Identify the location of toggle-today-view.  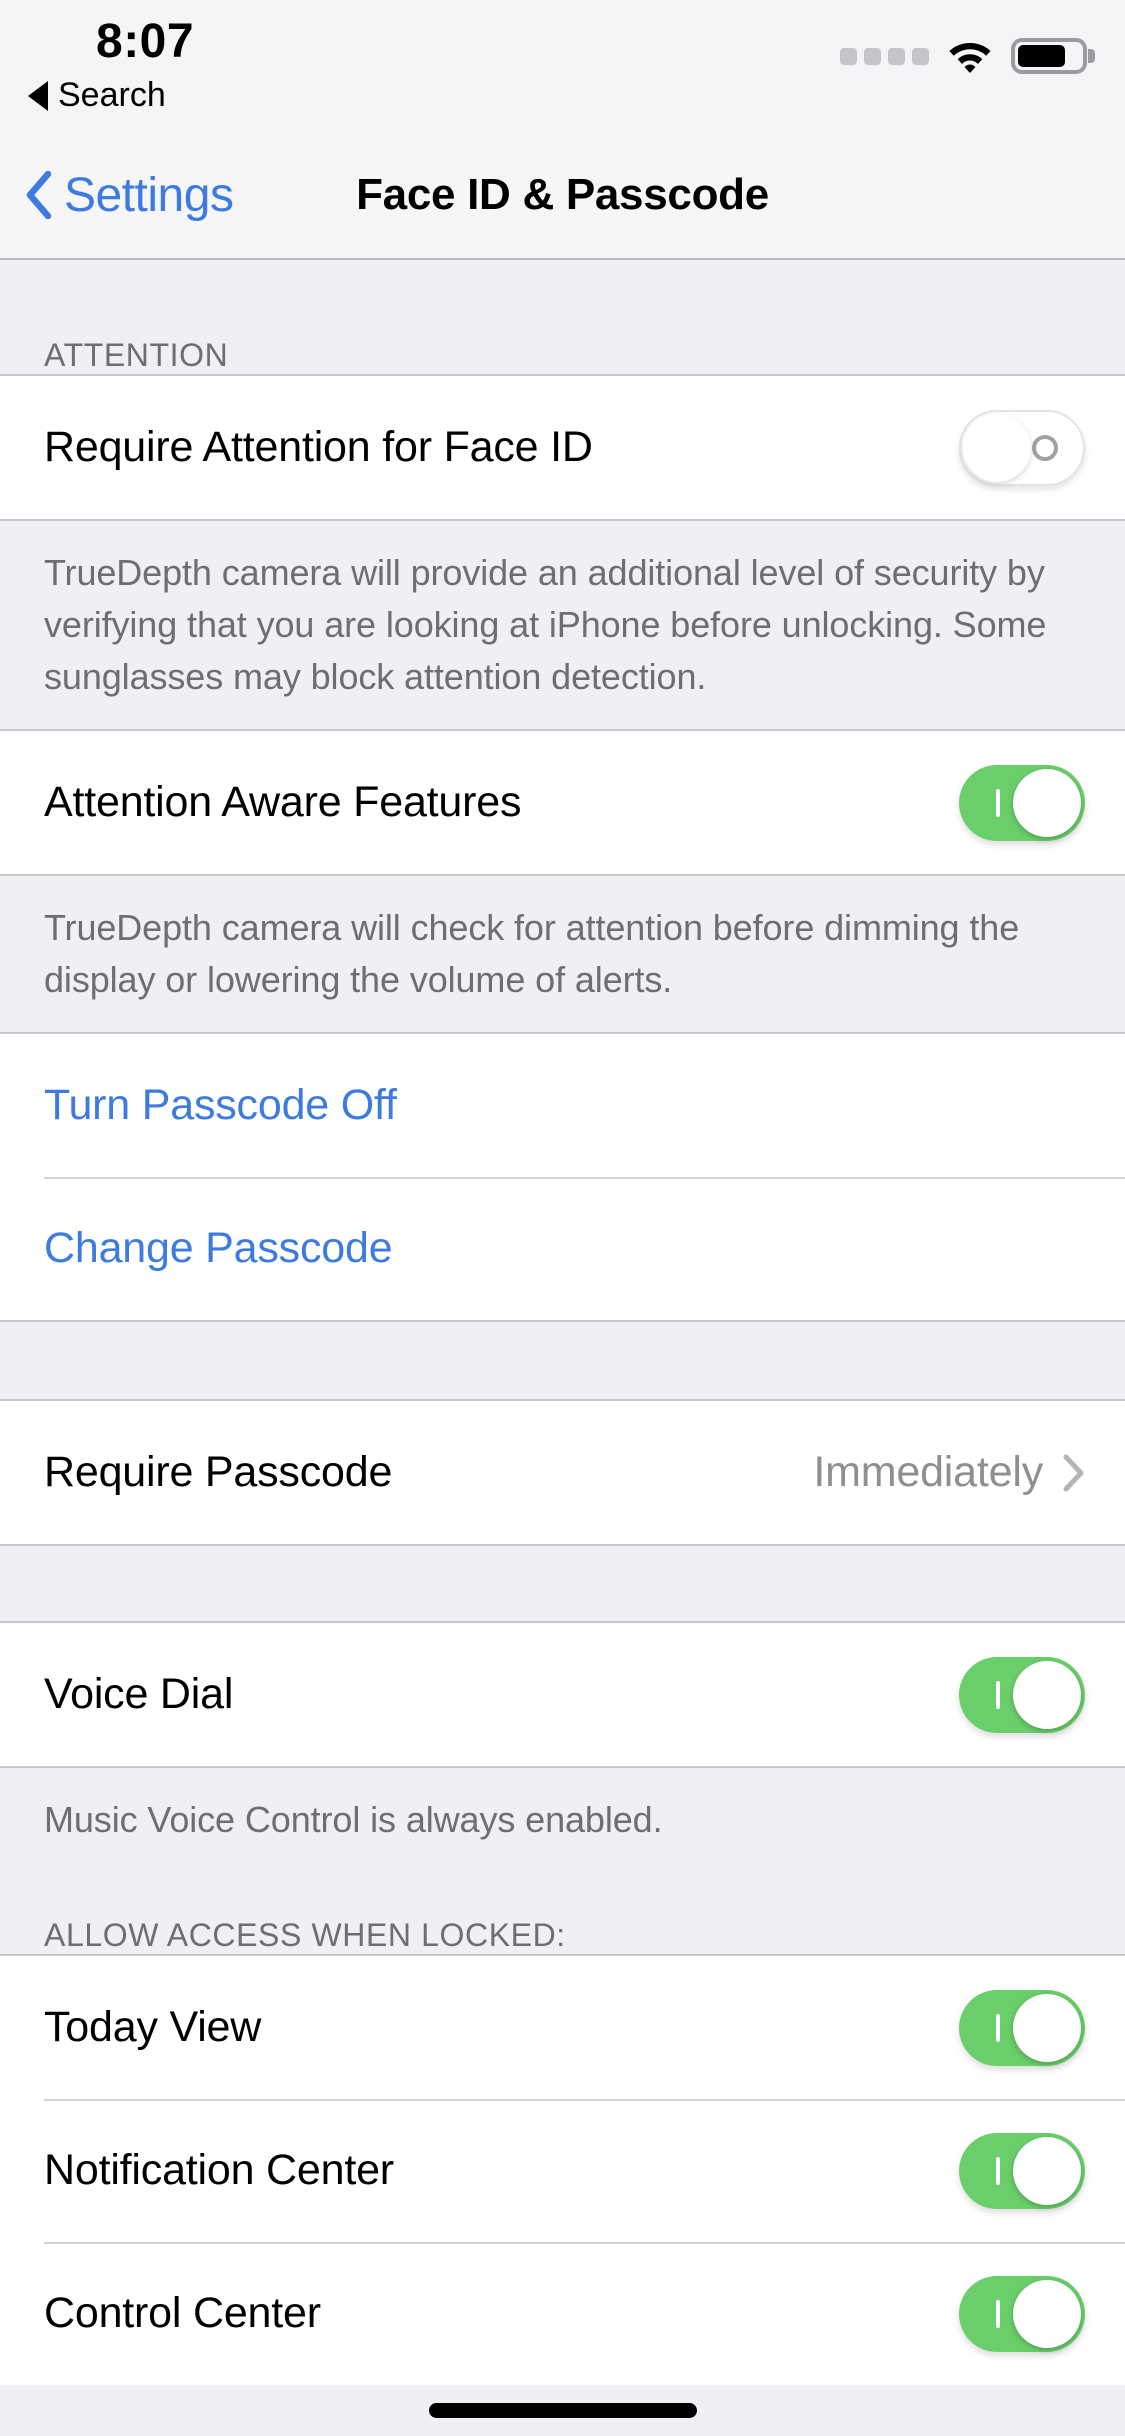
(1022, 2027).